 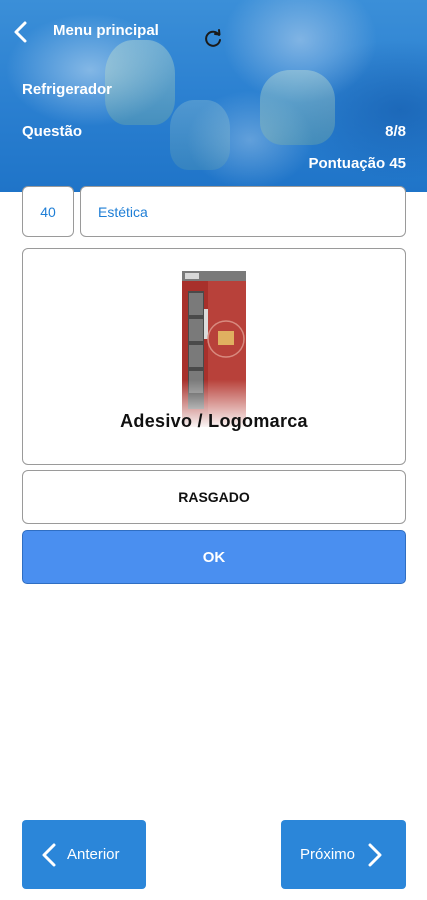 I want to click on refrigerator-image, so click(x=215, y=348).